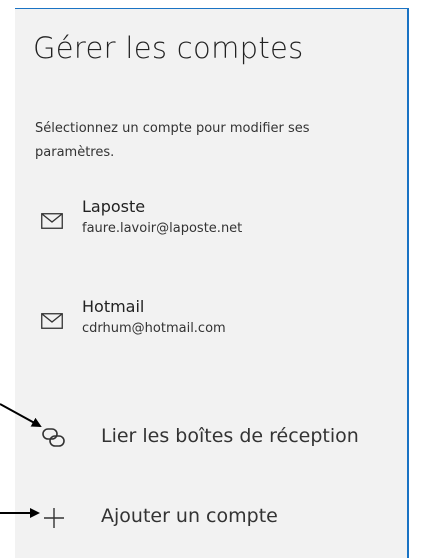  Describe the element at coordinates (230, 436) in the screenshot. I see `link-inboxes-label: Lier les boîtes de réception` at that location.